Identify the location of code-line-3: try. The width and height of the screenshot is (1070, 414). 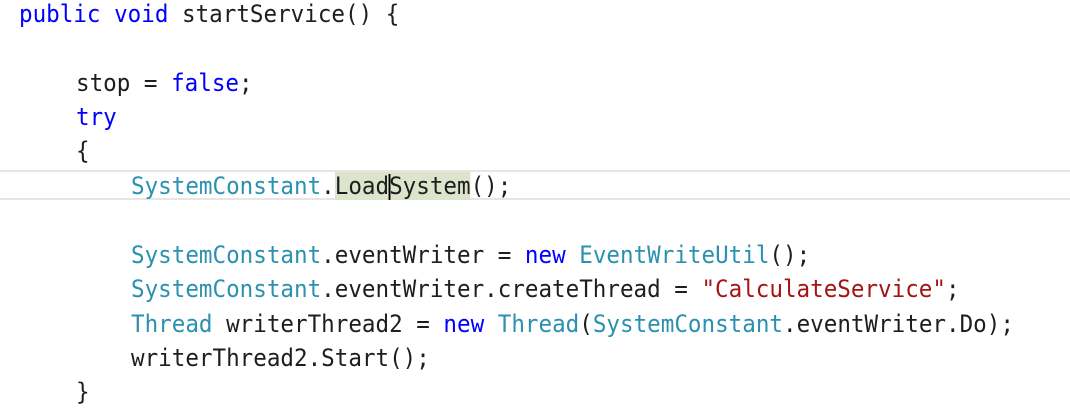
(96, 117).